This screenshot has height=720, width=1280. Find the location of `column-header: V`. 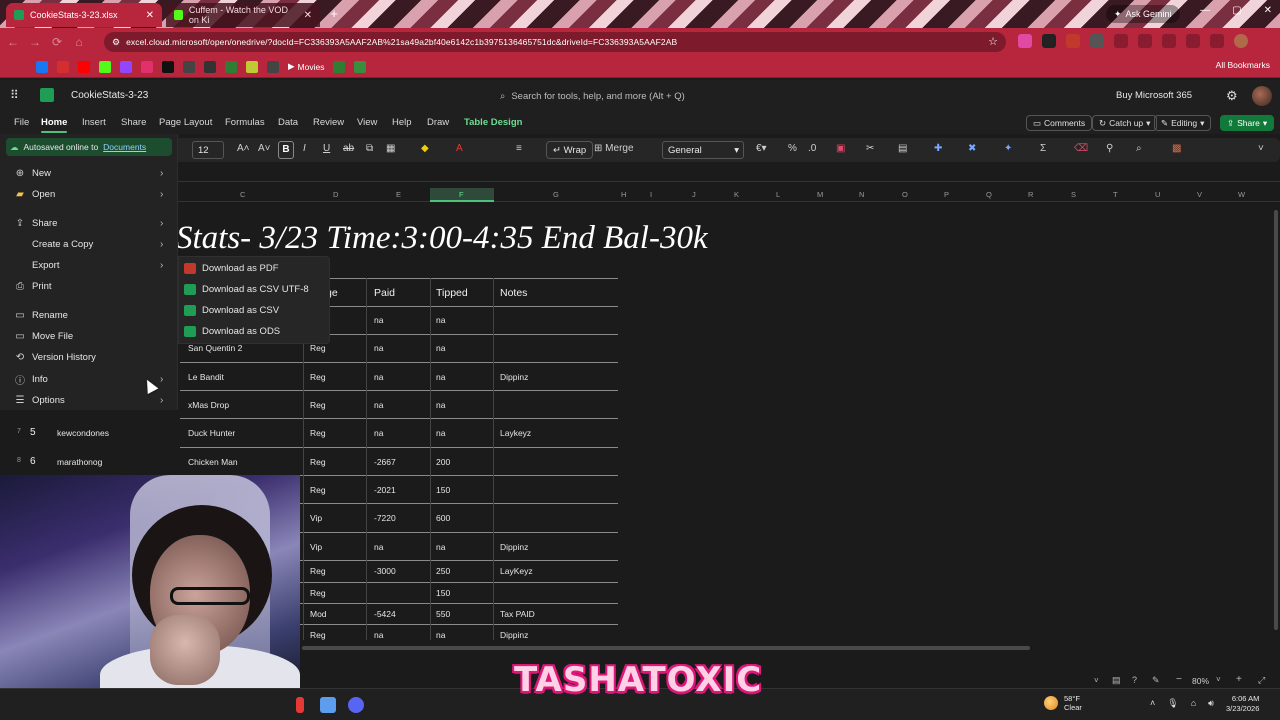

column-header: V is located at coordinates (1199, 194).